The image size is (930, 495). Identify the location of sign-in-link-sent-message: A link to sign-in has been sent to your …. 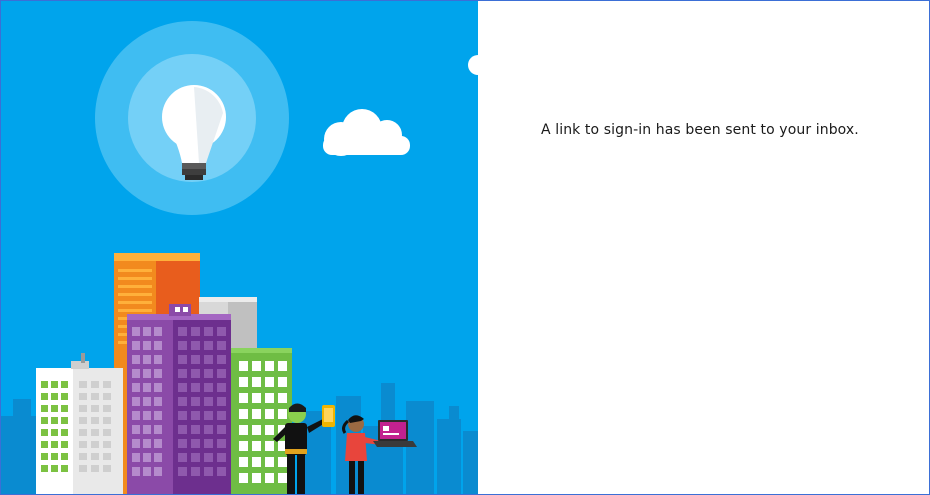
(700, 130).